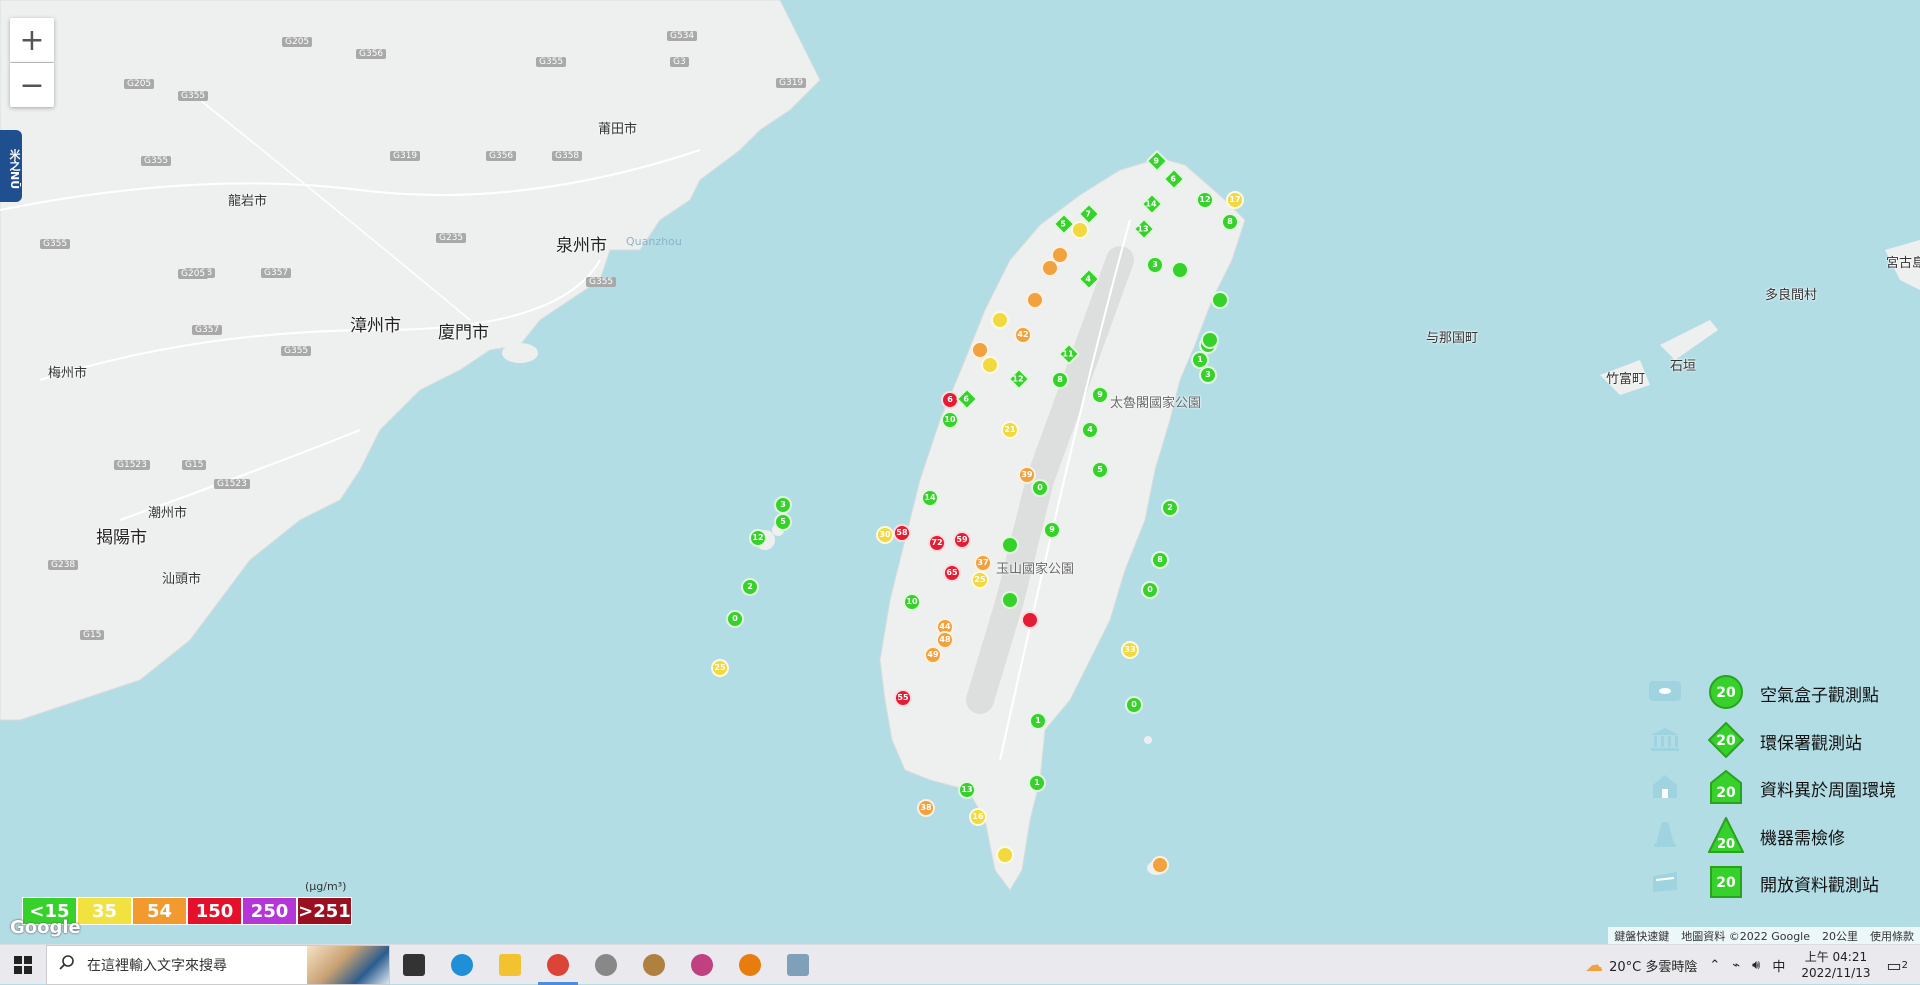  Describe the element at coordinates (1726, 692) in the screenshot. I see `legend-circle-marker: 20` at that location.